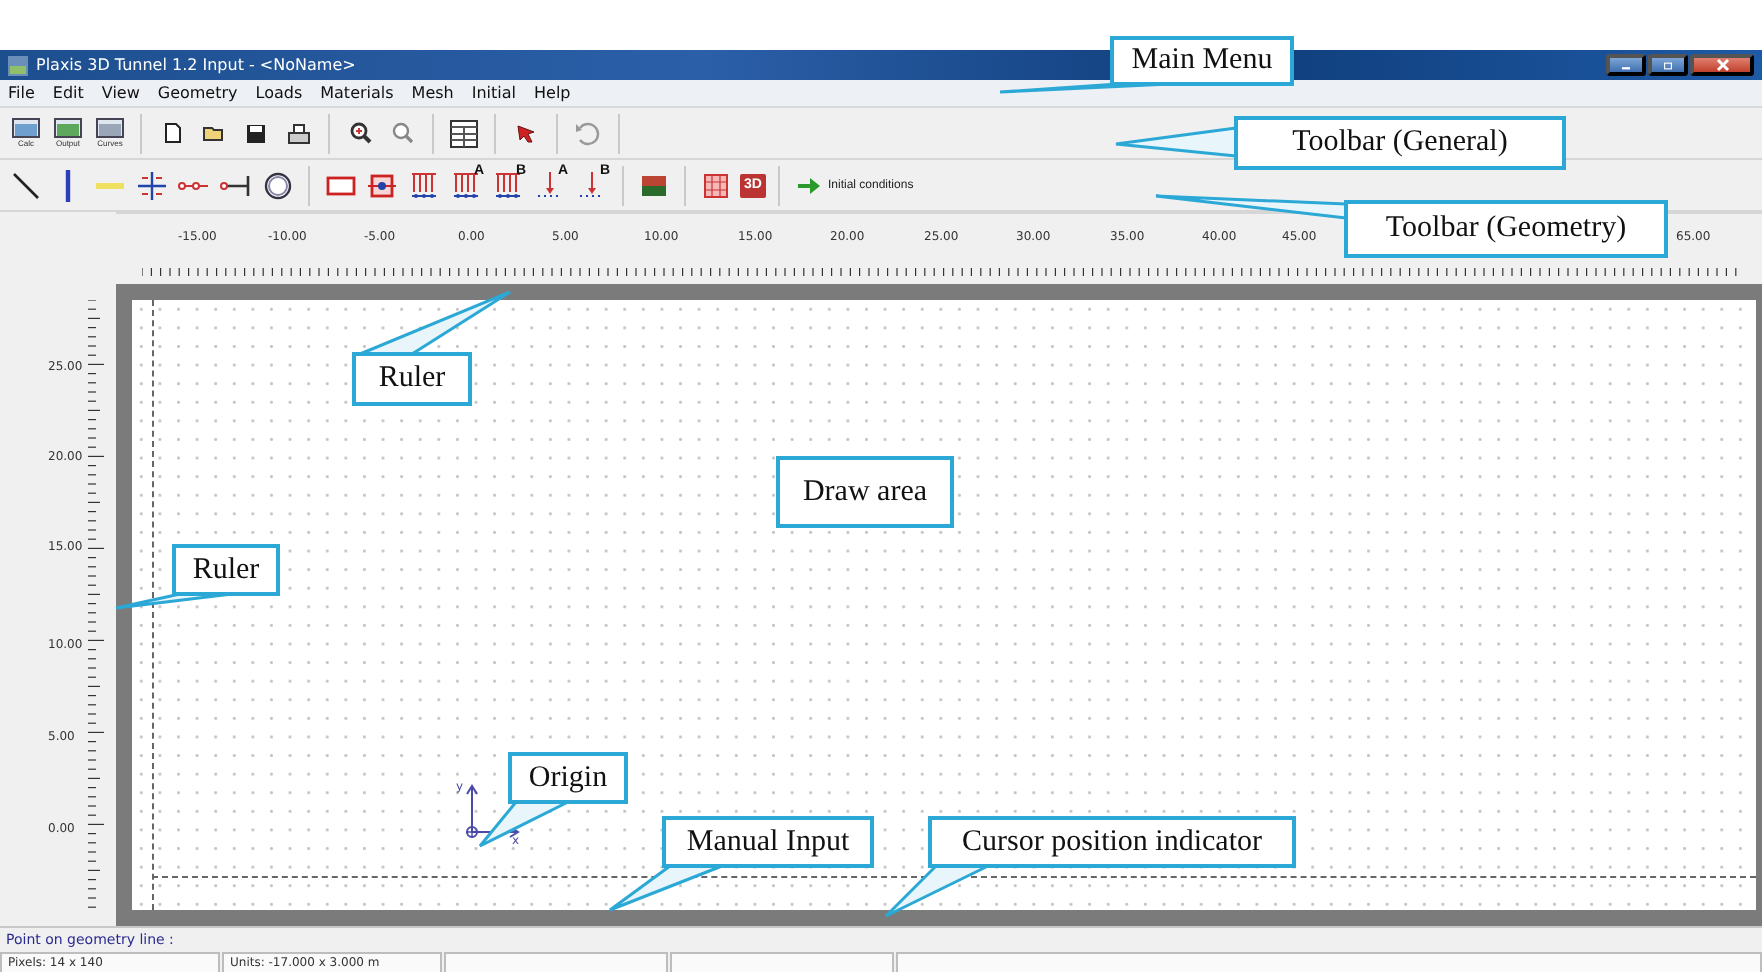 The height and width of the screenshot is (972, 1762). What do you see at coordinates (340, 185) in the screenshot?
I see `rectangle-icon` at bounding box center [340, 185].